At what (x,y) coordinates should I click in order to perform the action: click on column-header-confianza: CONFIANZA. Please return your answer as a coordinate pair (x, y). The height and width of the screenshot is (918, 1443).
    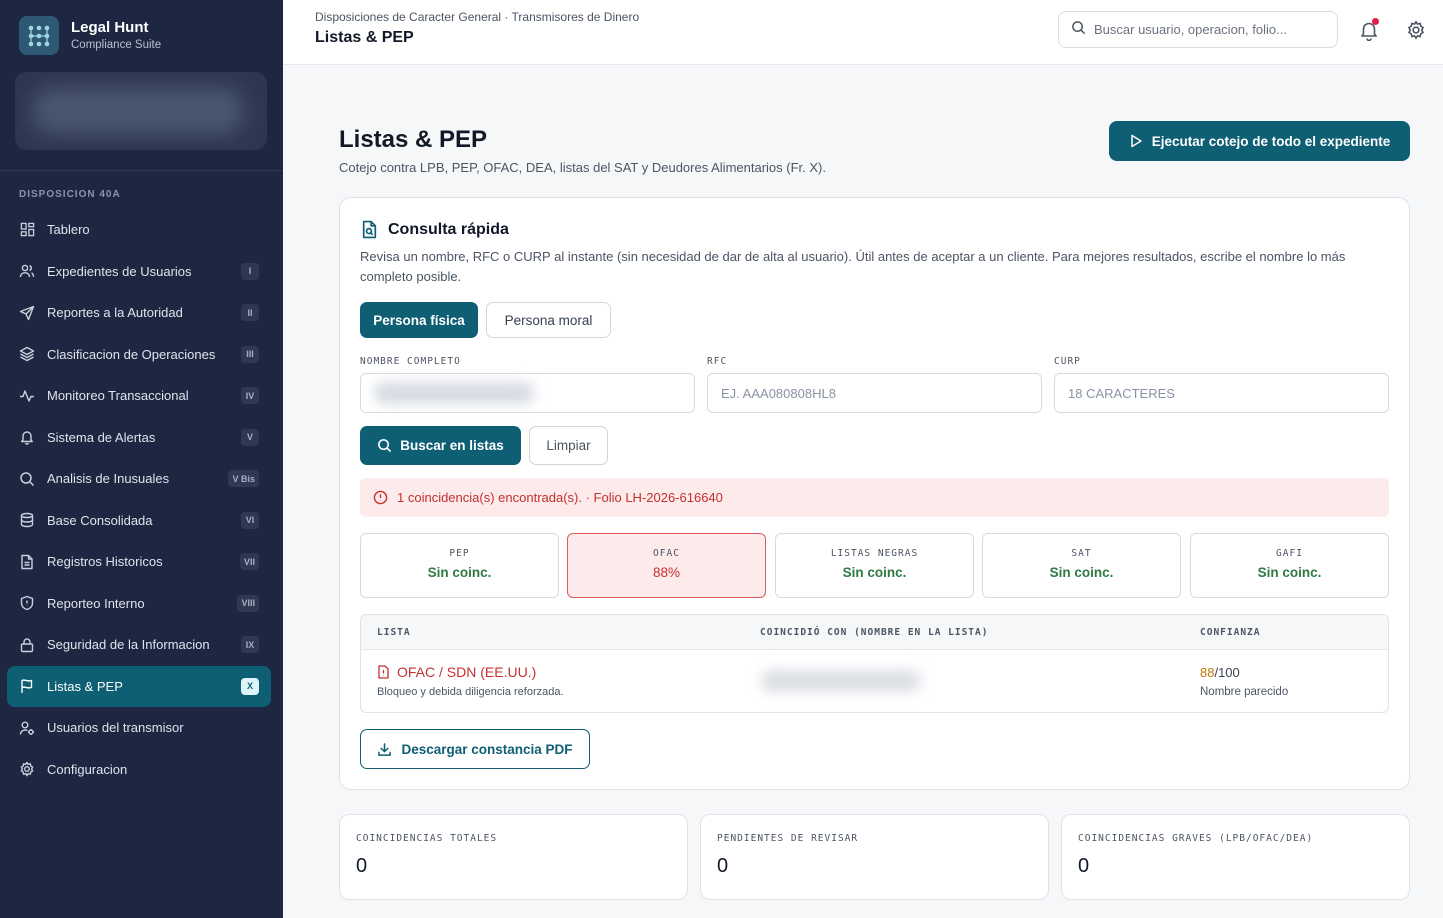
    Looking at the image, I should click on (1230, 632).